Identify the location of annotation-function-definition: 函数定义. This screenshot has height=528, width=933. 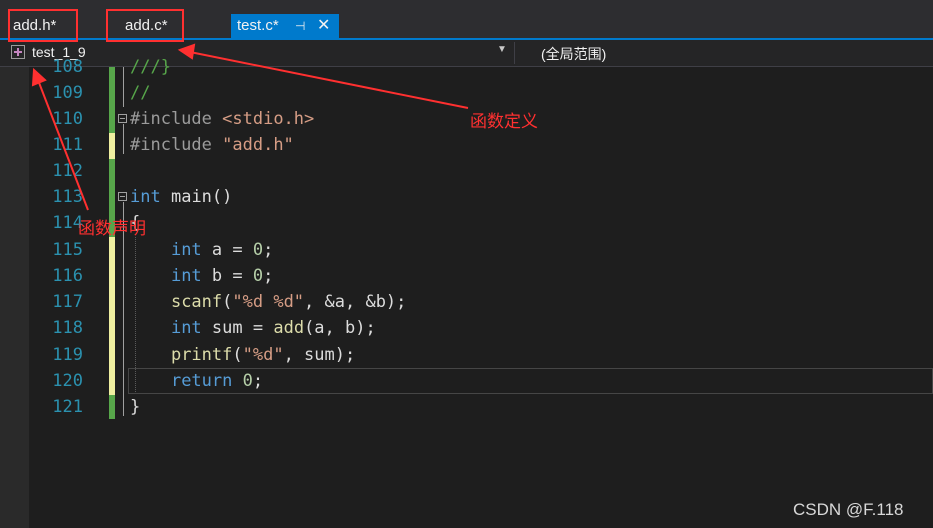
(504, 121).